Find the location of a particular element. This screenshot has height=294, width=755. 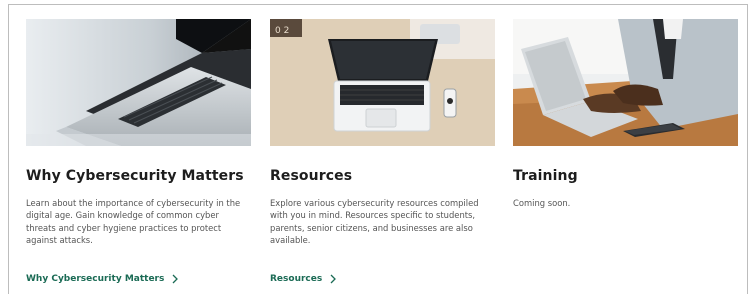

card-description: Coming soon. is located at coordinates (542, 203).